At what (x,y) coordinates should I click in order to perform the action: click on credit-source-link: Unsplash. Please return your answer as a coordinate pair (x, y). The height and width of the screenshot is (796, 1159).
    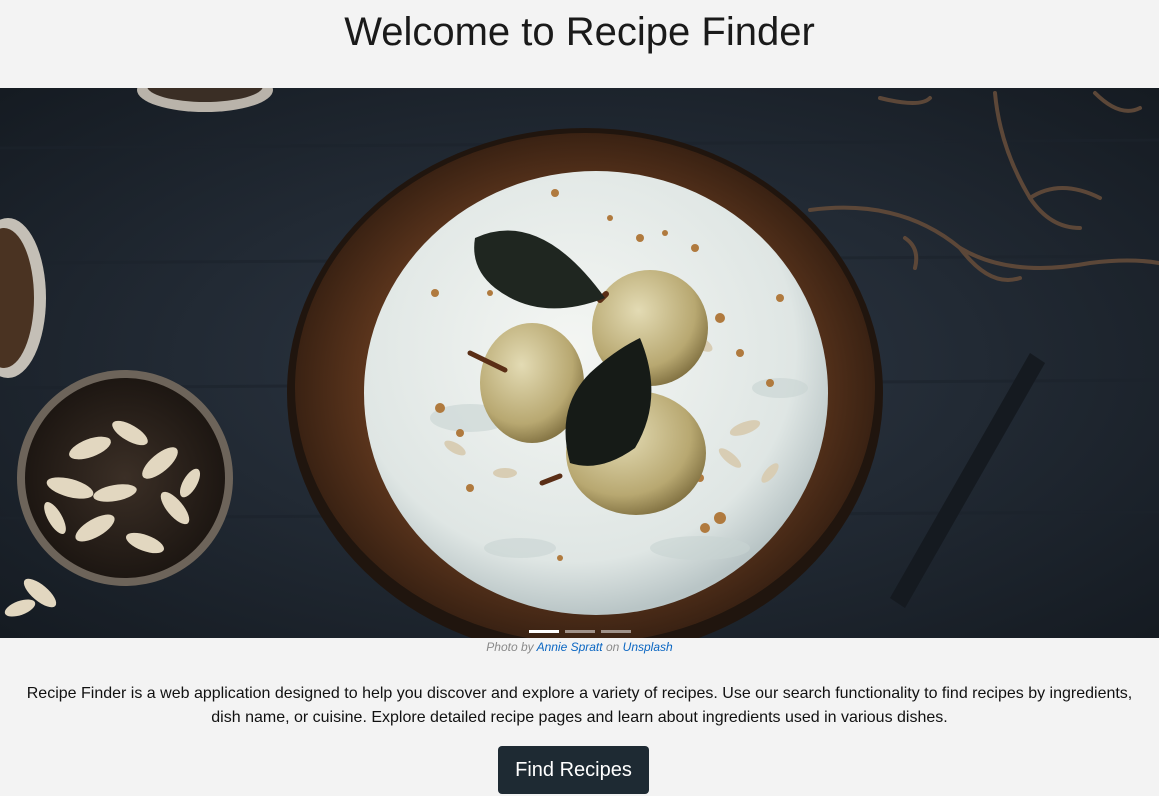
    Looking at the image, I should click on (648, 647).